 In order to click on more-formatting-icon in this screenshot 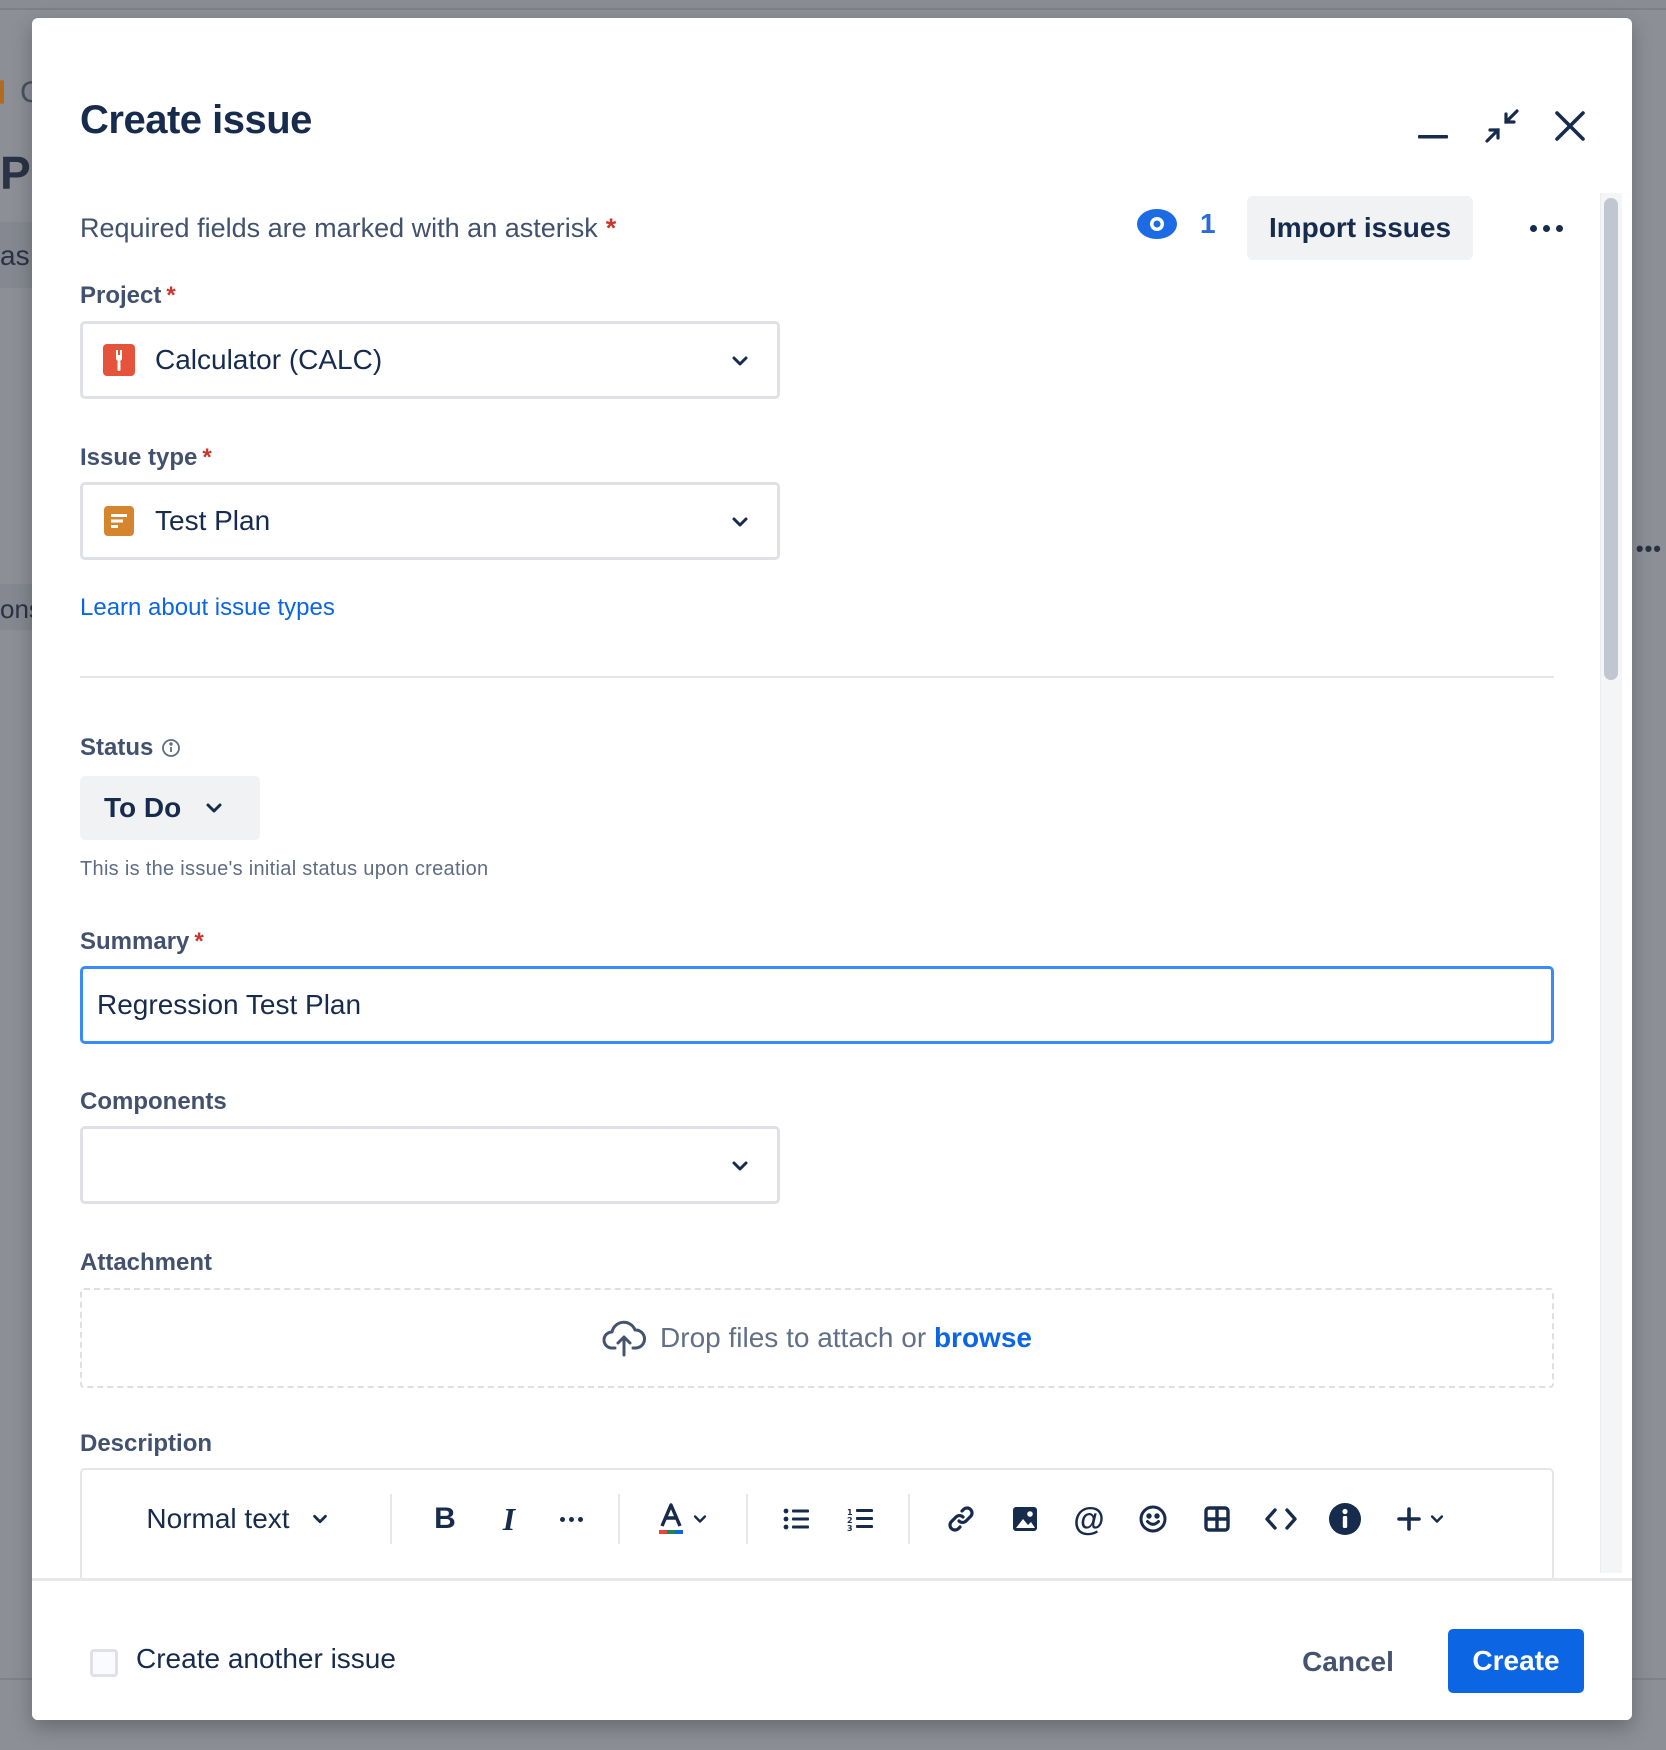, I will do `click(562, 1519)`.